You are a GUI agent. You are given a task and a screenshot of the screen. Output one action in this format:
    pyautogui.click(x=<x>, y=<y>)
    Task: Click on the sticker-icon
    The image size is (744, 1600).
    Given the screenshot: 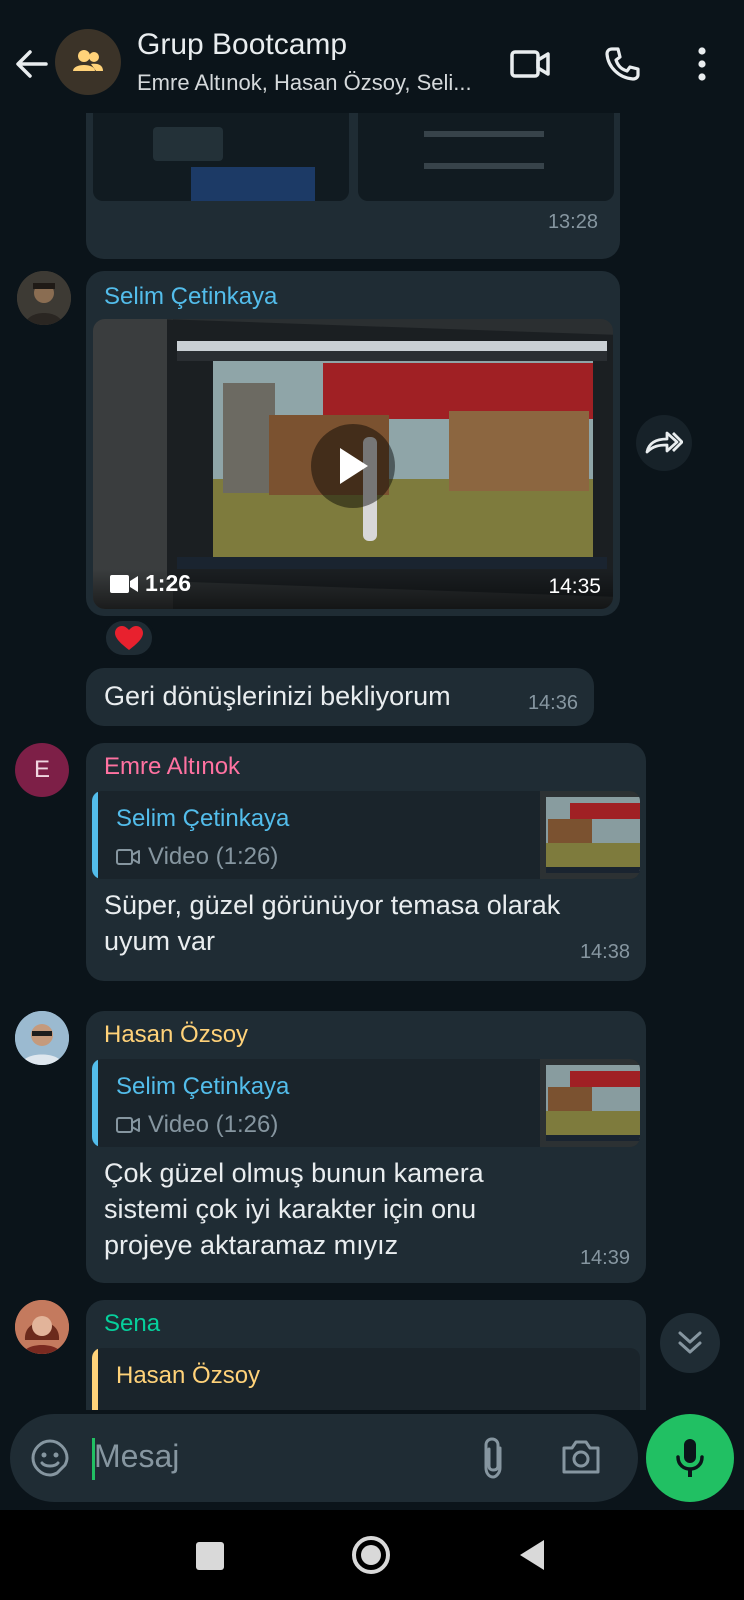 What is the action you would take?
    pyautogui.click(x=50, y=1460)
    